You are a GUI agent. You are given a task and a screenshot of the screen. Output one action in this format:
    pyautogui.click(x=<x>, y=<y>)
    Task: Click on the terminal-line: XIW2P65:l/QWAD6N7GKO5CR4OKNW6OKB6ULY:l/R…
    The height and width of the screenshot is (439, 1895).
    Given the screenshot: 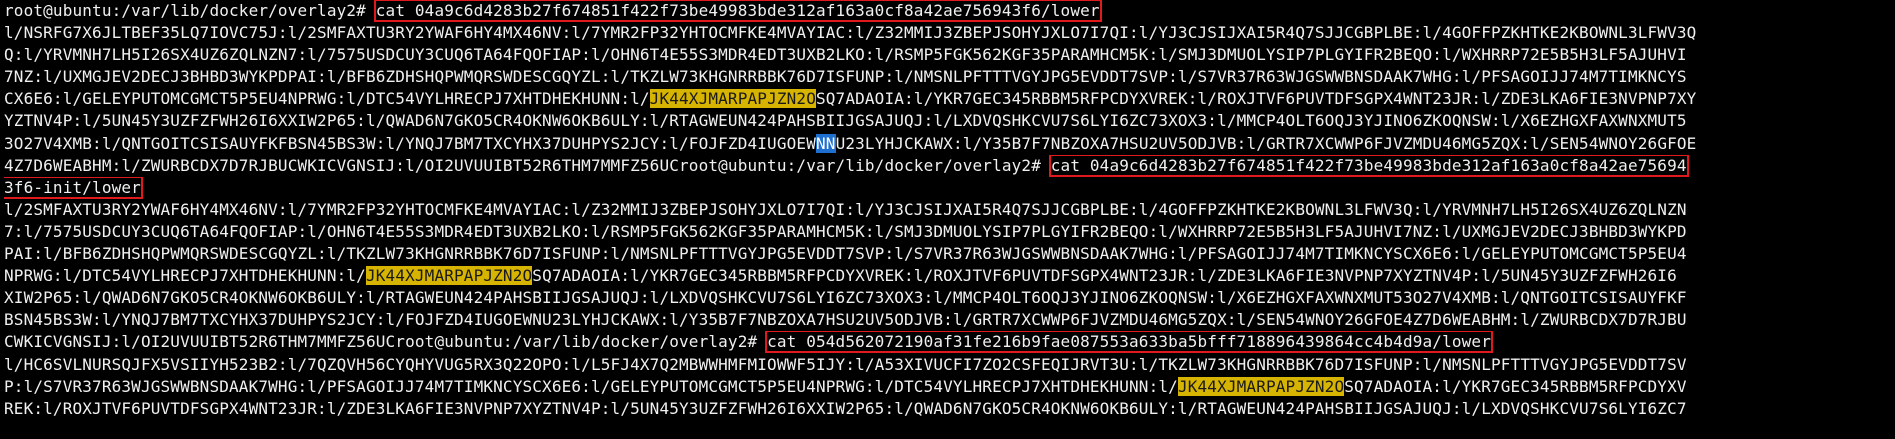 What is the action you would take?
    pyautogui.click(x=949, y=298)
    